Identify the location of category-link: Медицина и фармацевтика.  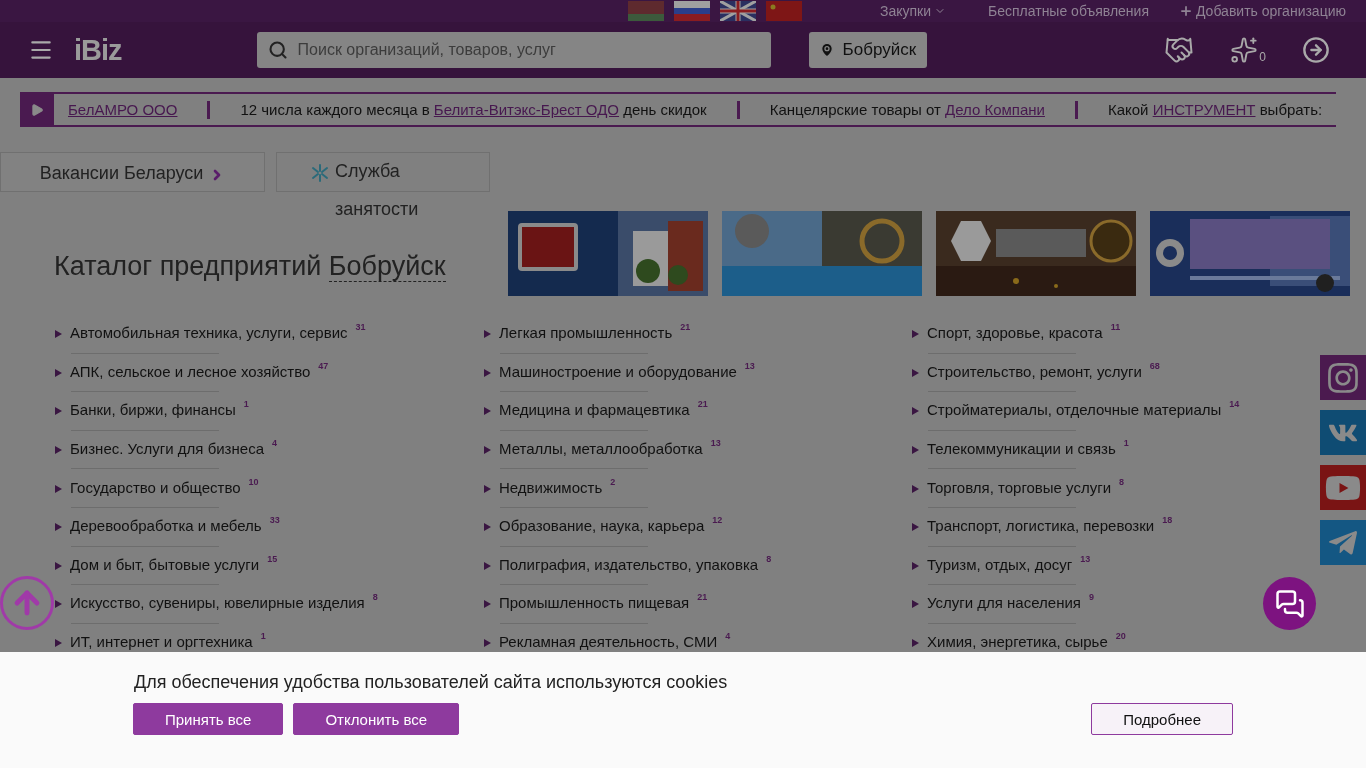
(594, 410).